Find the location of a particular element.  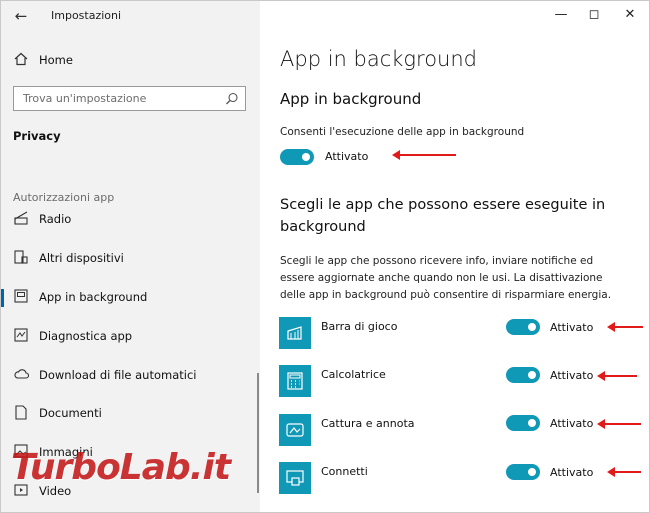

search-input: Trova un'impostazione is located at coordinates (129, 98).